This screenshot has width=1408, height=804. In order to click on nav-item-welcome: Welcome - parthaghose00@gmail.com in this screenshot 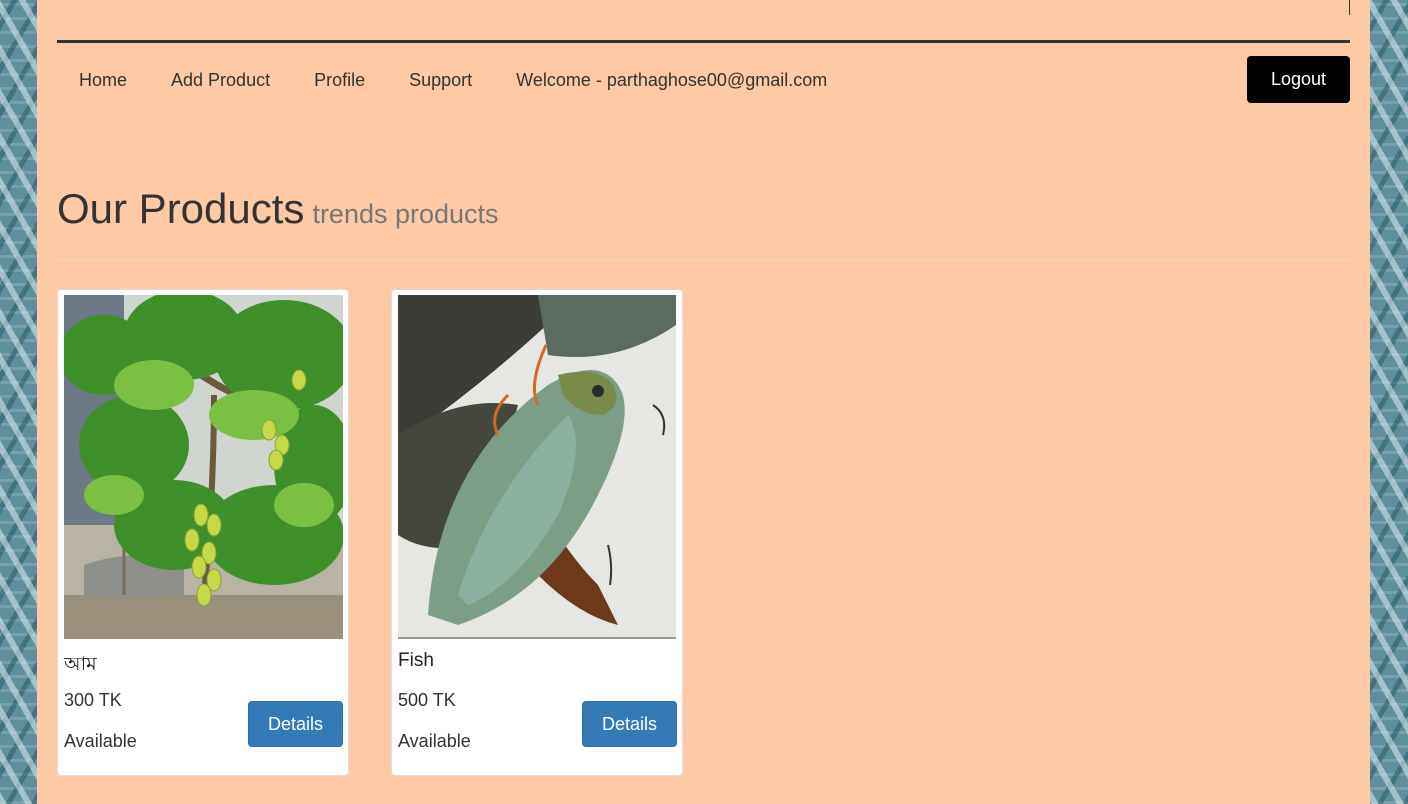, I will do `click(671, 67)`.